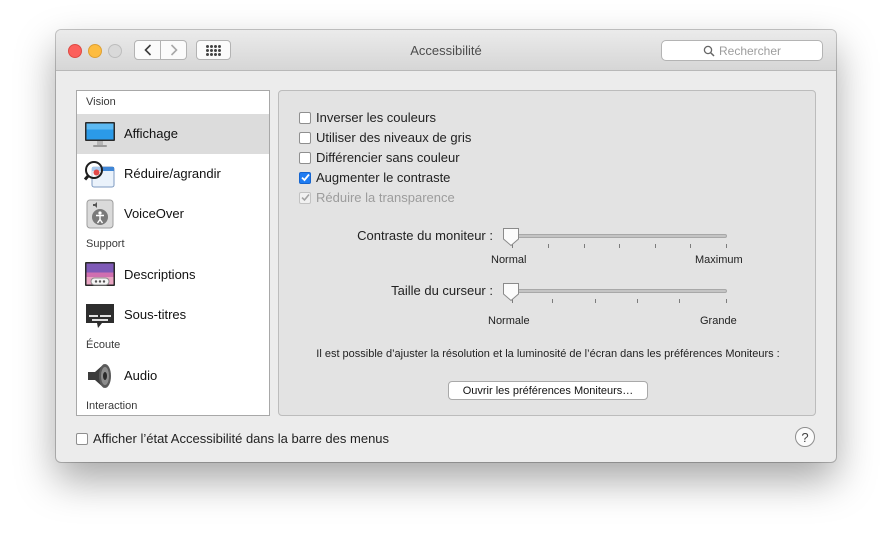 The width and height of the screenshot is (892, 544). I want to click on checkbox-label: Augmenter le contraste, so click(383, 177).